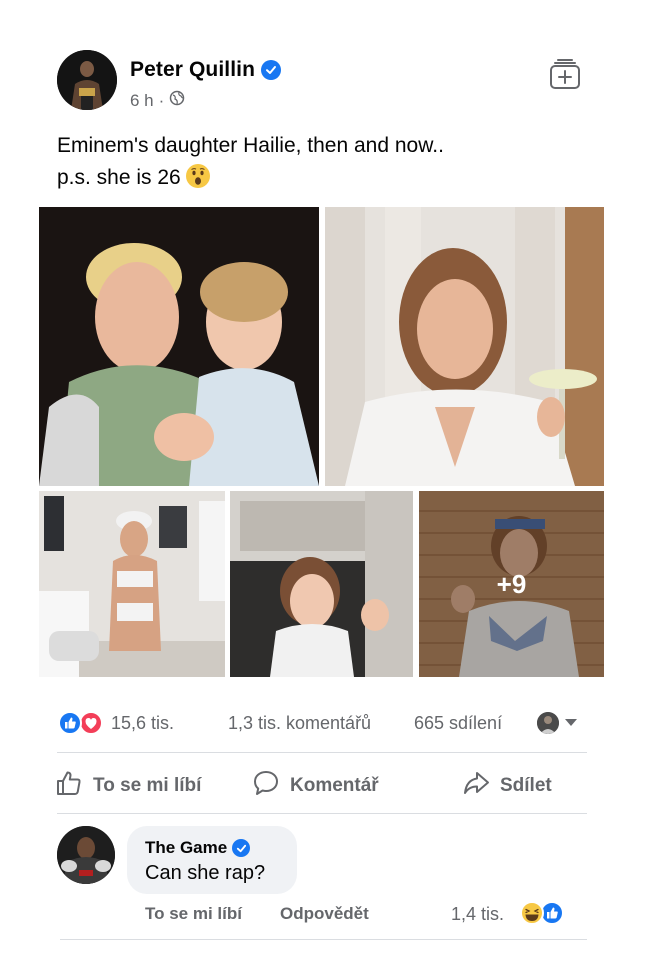 The width and height of the screenshot is (645, 980). Describe the element at coordinates (69, 786) in the screenshot. I see `thumbs-up-icon` at that location.